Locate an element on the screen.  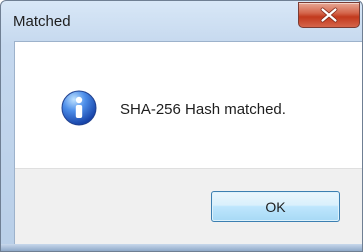
message-text: SHA-256 Hash matched. is located at coordinates (203, 109).